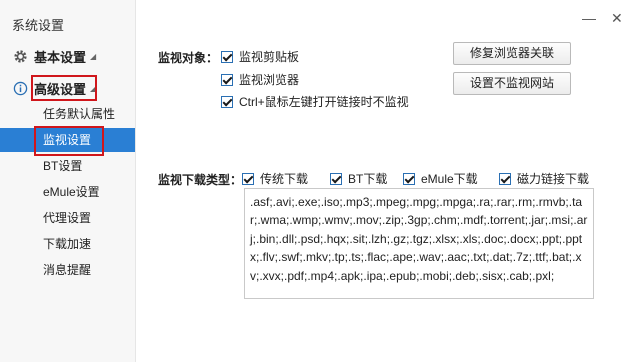 This screenshot has width=635, height=362. I want to click on info-icon, so click(20, 89).